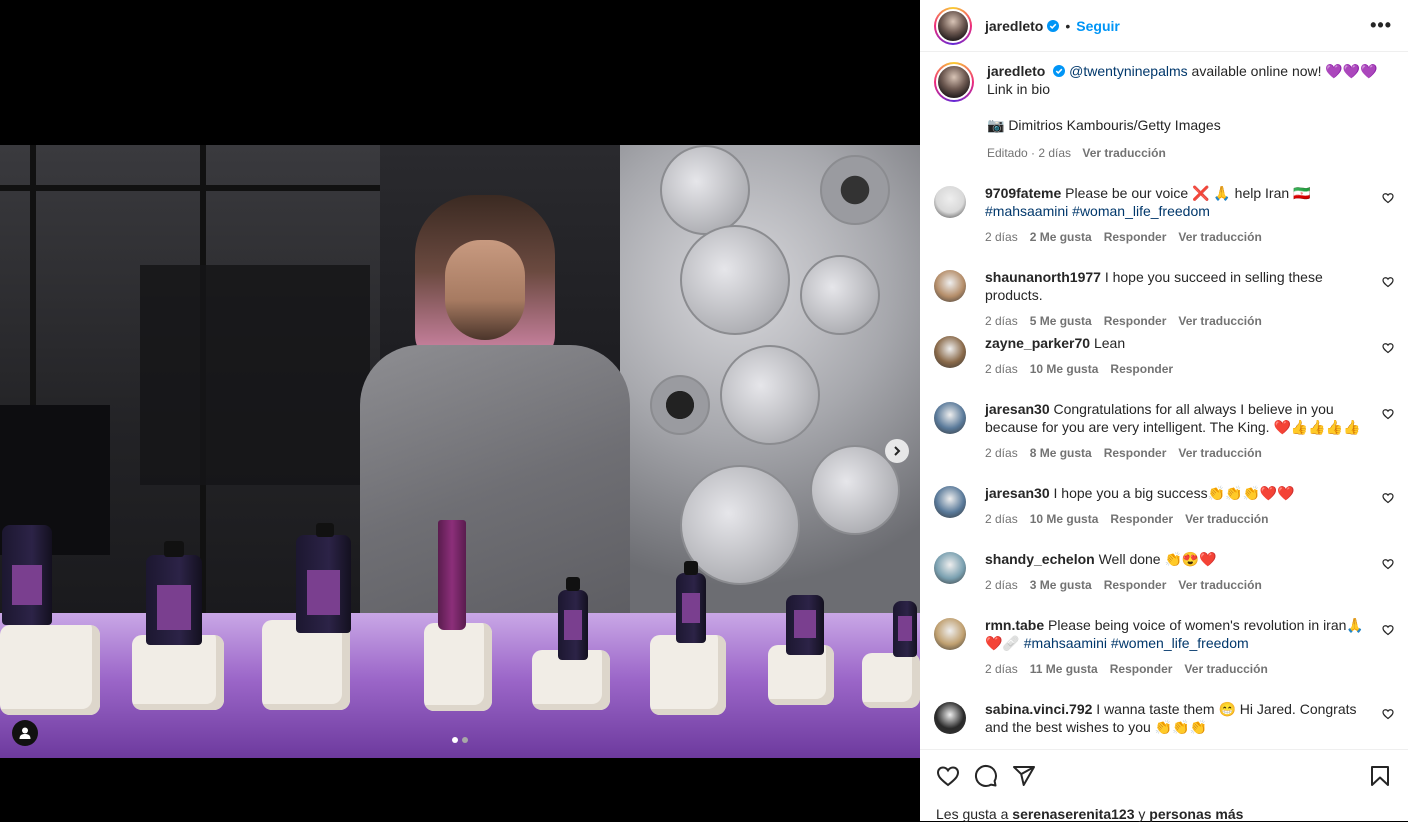 The height and width of the screenshot is (822, 1408). I want to click on next-arrow-icon, so click(897, 451).